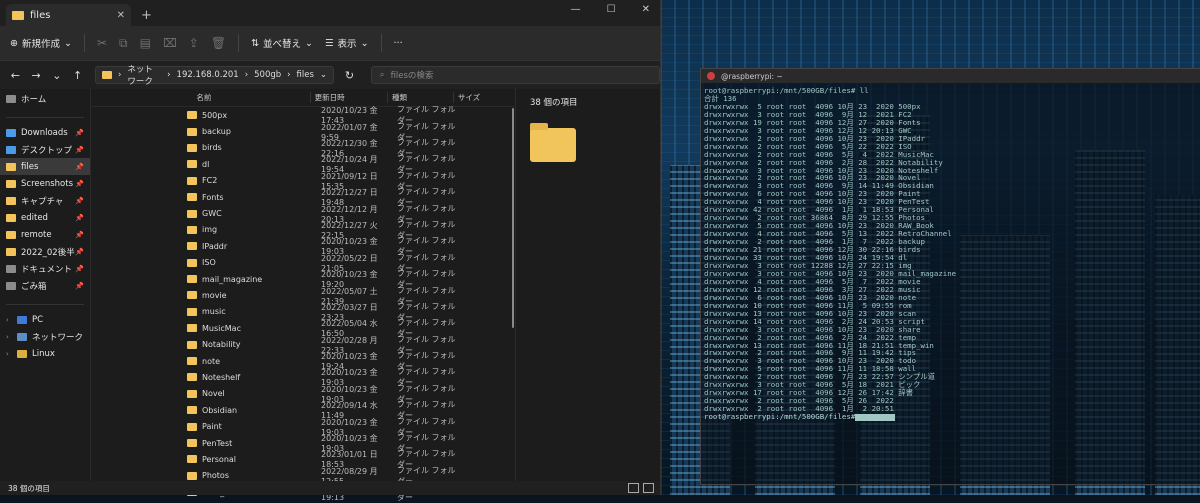  I want to click on file-name: Fonts, so click(213, 197).